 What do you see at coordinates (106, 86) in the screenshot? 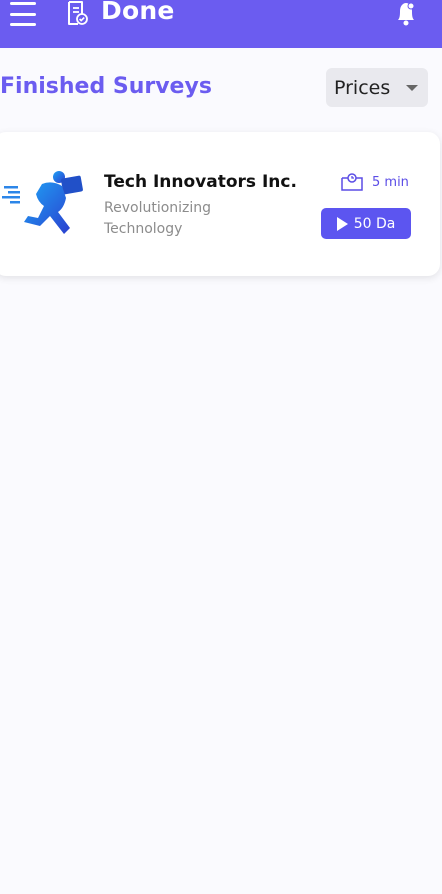
I see `section-title: Finished Surveys` at bounding box center [106, 86].